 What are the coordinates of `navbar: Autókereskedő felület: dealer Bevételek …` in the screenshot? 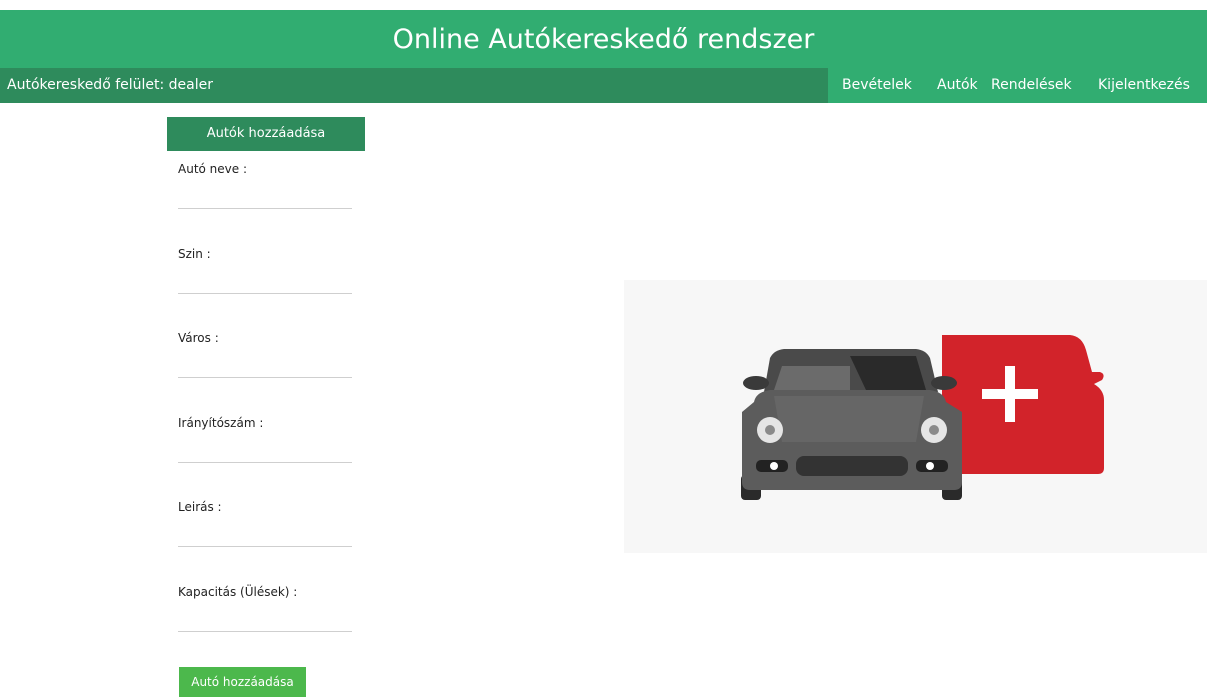 It's located at (603, 85).